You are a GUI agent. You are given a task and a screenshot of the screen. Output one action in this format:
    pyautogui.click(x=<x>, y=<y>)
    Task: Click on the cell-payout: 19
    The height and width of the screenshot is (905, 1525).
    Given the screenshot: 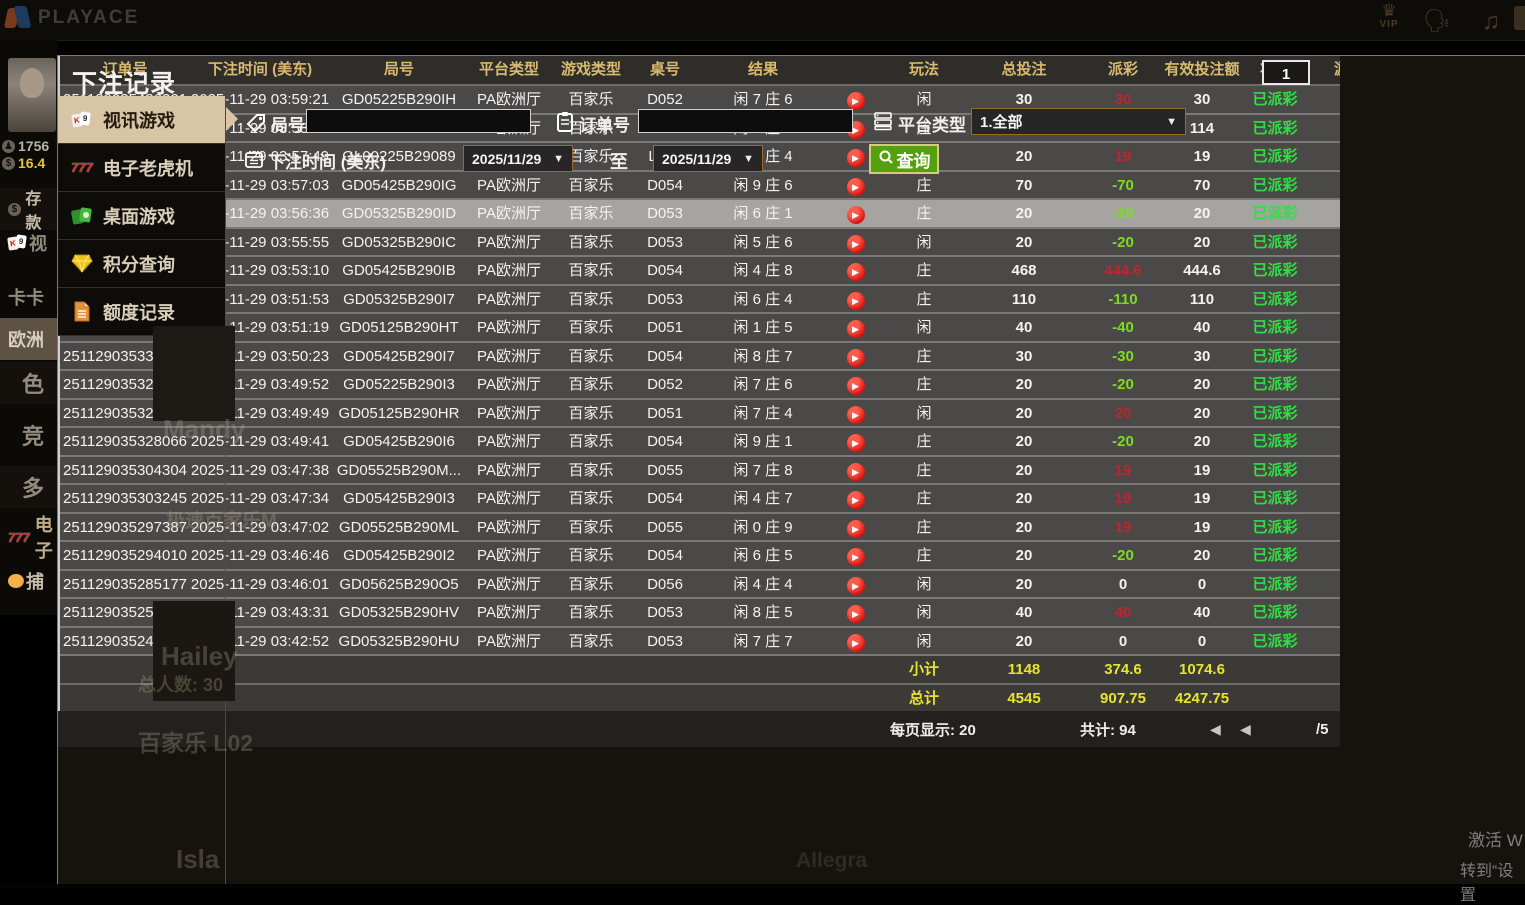 What is the action you would take?
    pyautogui.click(x=1123, y=470)
    